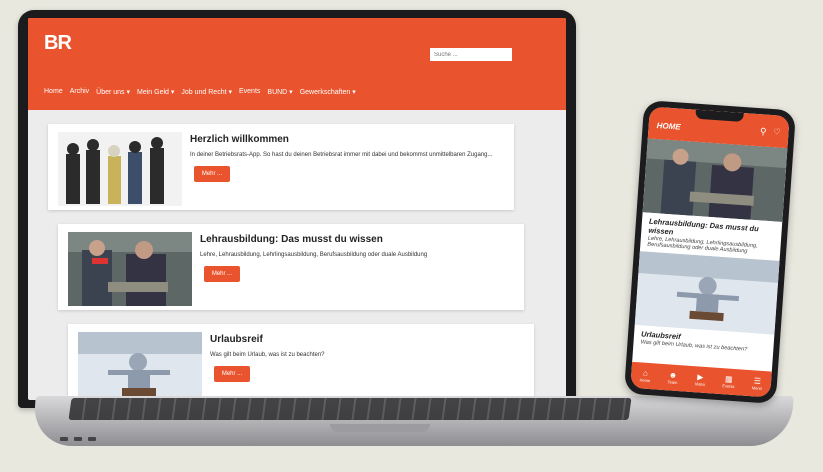  Describe the element at coordinates (239, 139) in the screenshot. I see `card-title: Herzlich willkommen` at that location.